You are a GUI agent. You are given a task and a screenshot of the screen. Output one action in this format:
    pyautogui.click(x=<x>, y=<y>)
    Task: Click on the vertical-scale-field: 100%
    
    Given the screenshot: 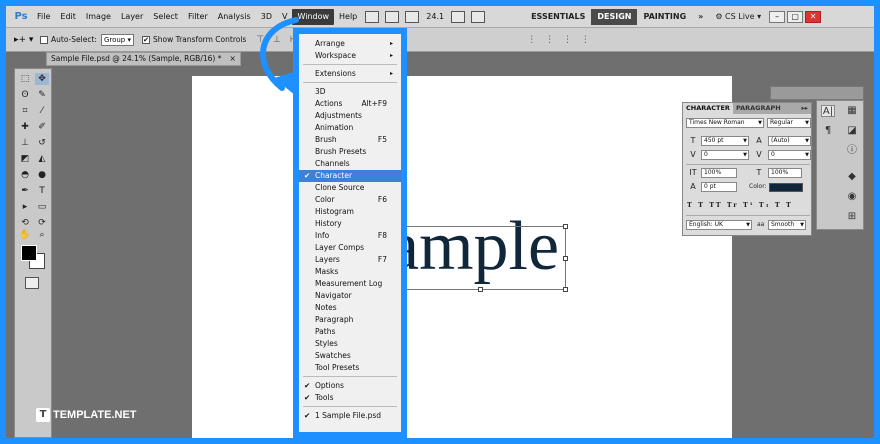 What is the action you would take?
    pyautogui.click(x=719, y=173)
    